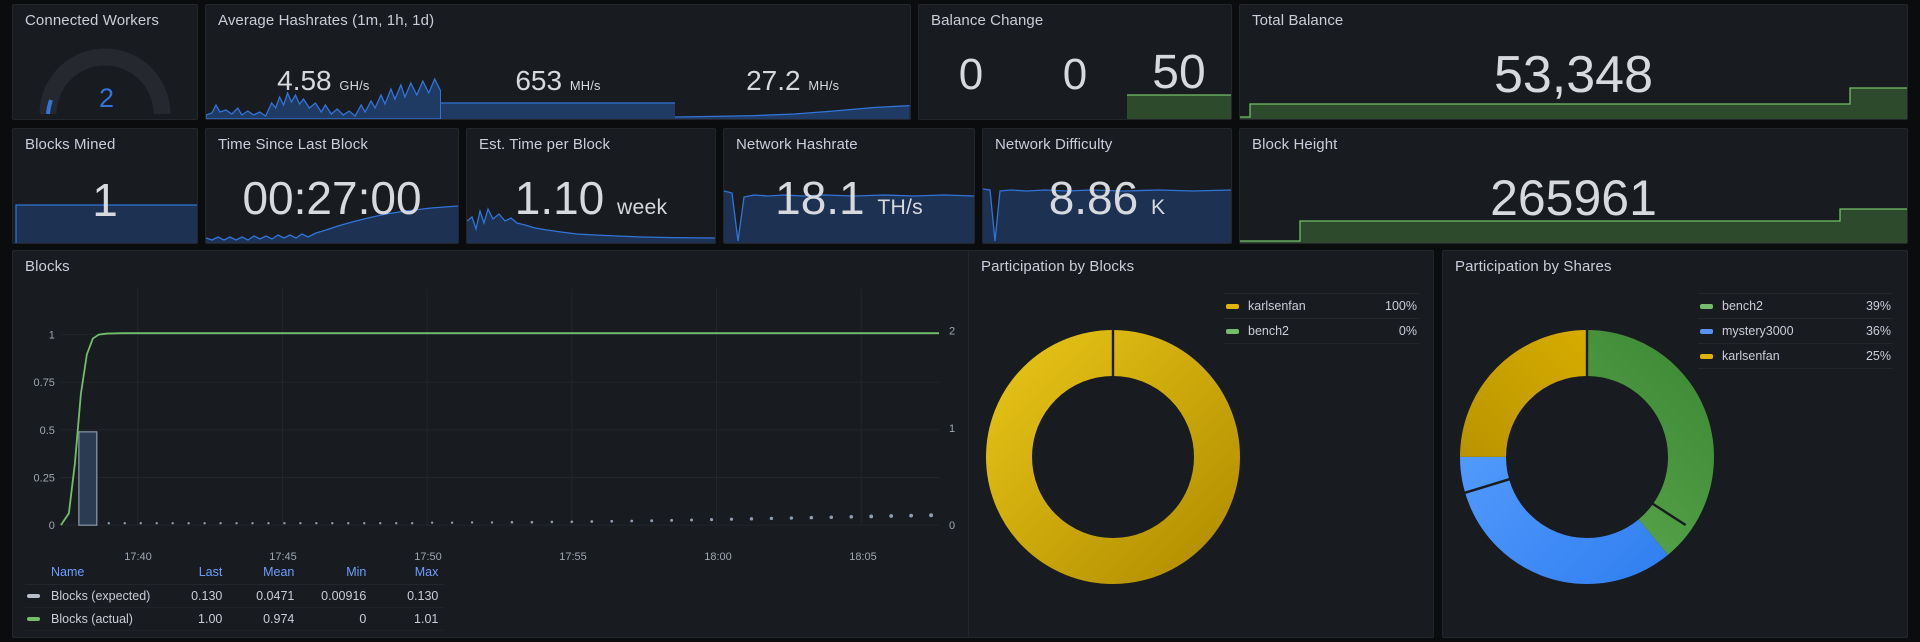 The image size is (1920, 642). Describe the element at coordinates (1321, 306) in the screenshot. I see `legend-row-karlsenfan: karlsenfan 100%` at that location.